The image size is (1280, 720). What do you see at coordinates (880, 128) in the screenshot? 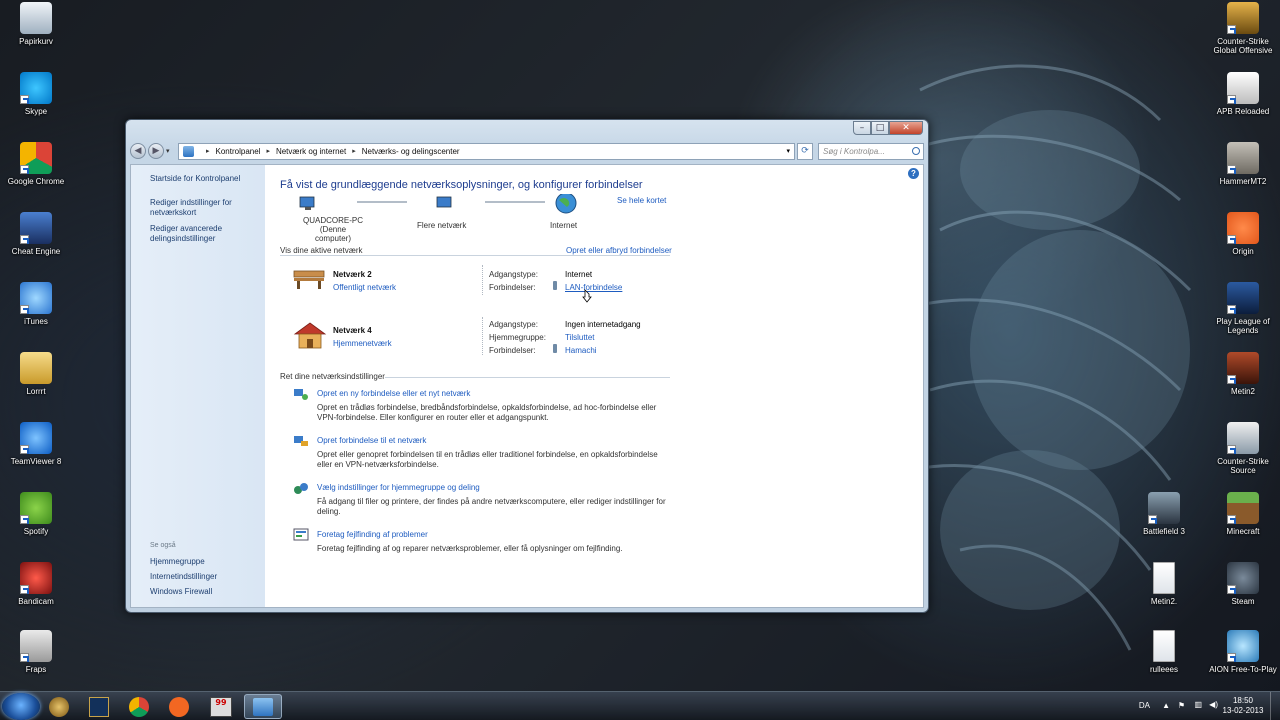
I see `maximize-button: □` at bounding box center [880, 128].